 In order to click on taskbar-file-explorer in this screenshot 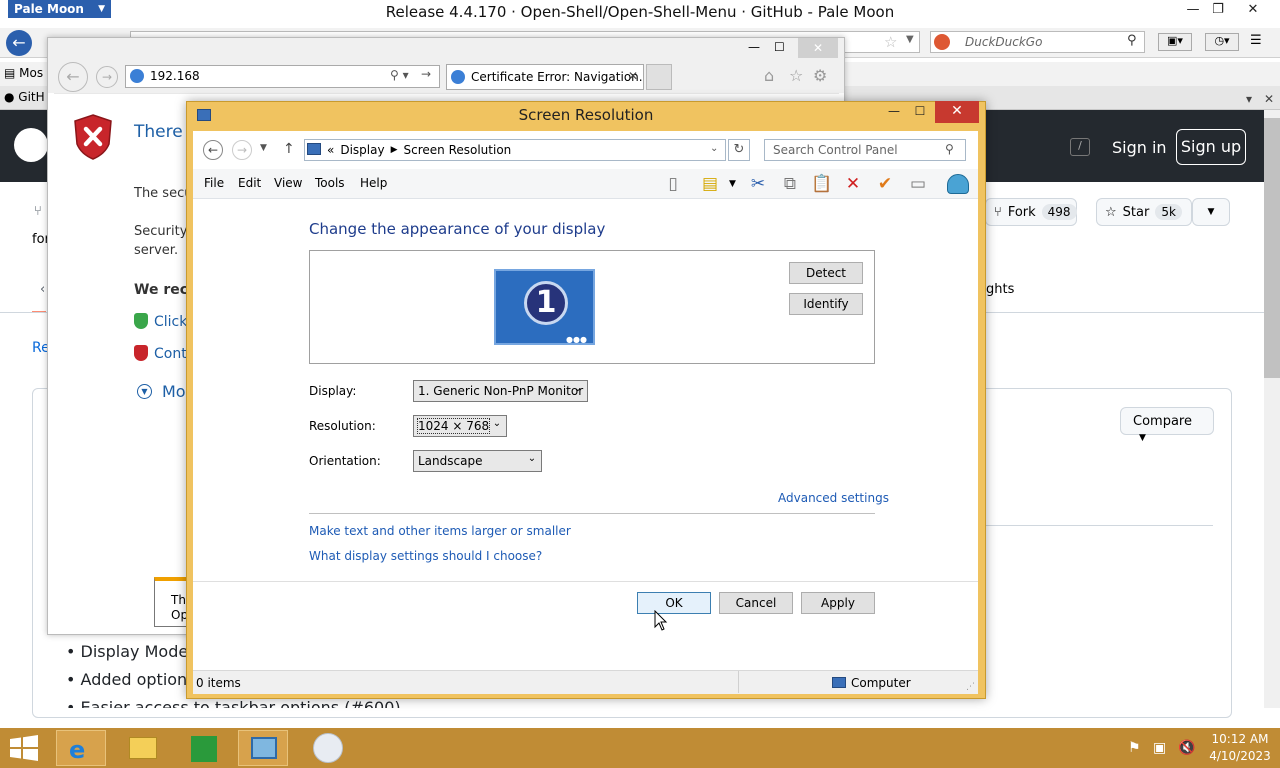, I will do `click(142, 748)`.